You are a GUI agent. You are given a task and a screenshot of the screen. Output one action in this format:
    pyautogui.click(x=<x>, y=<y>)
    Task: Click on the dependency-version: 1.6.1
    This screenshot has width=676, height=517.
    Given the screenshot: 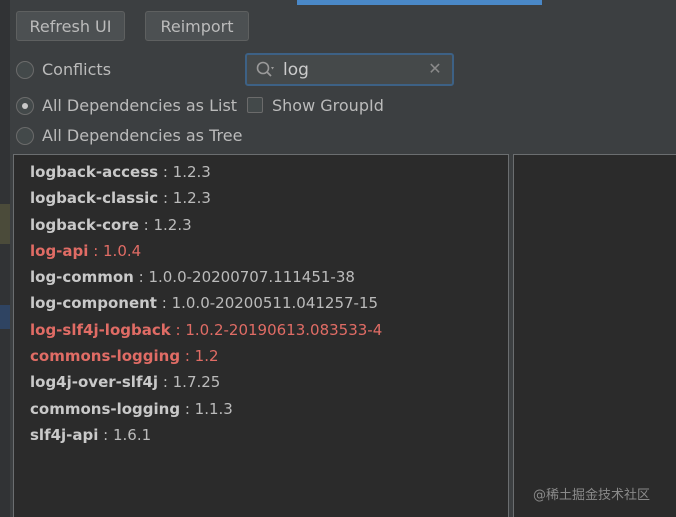 What is the action you would take?
    pyautogui.click(x=132, y=434)
    